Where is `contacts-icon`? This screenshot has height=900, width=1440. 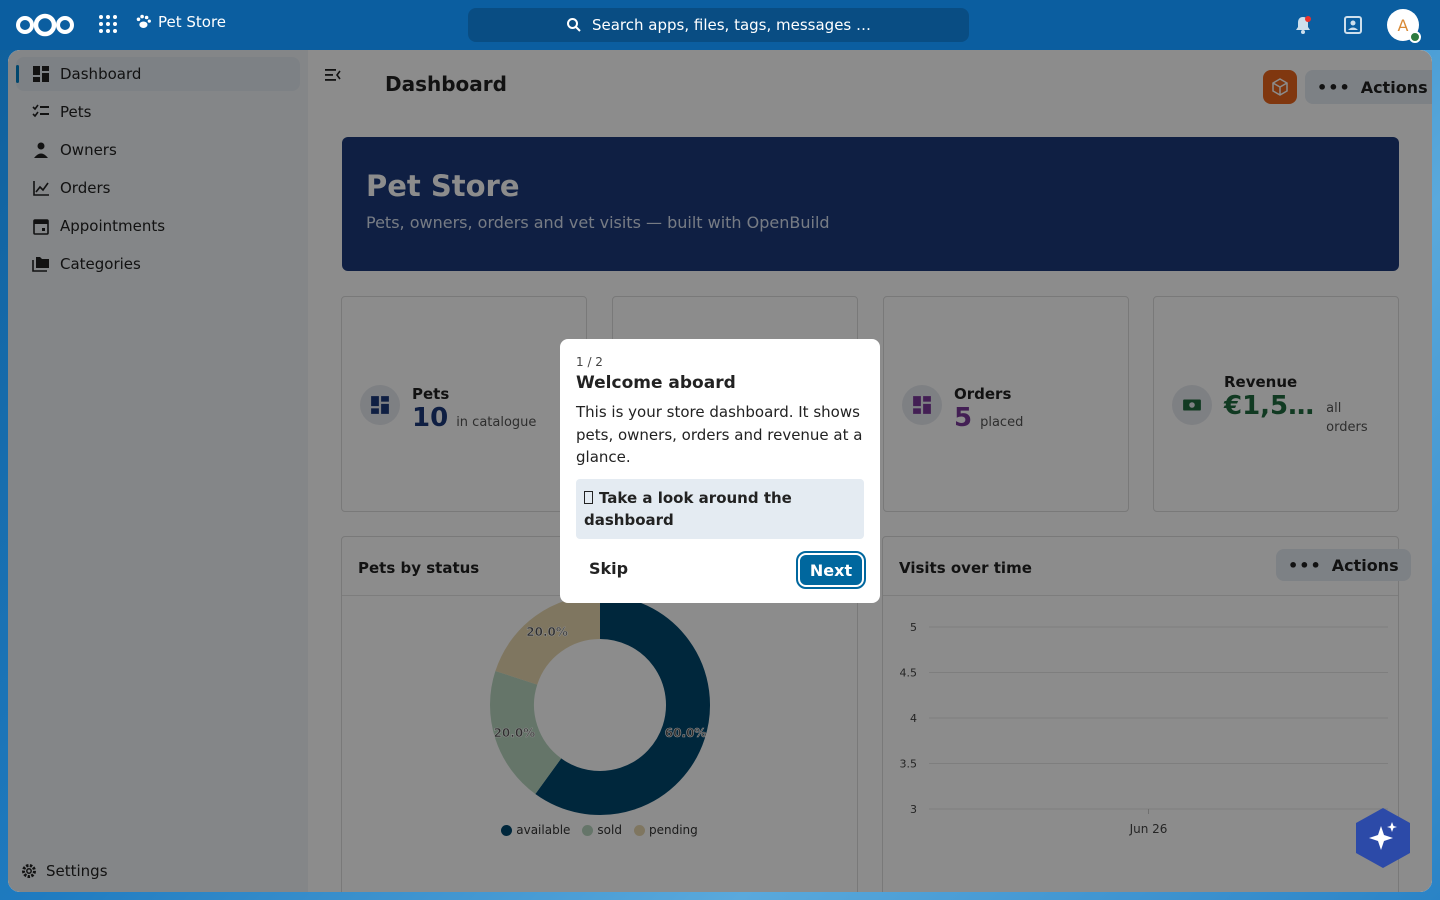 contacts-icon is located at coordinates (1353, 25).